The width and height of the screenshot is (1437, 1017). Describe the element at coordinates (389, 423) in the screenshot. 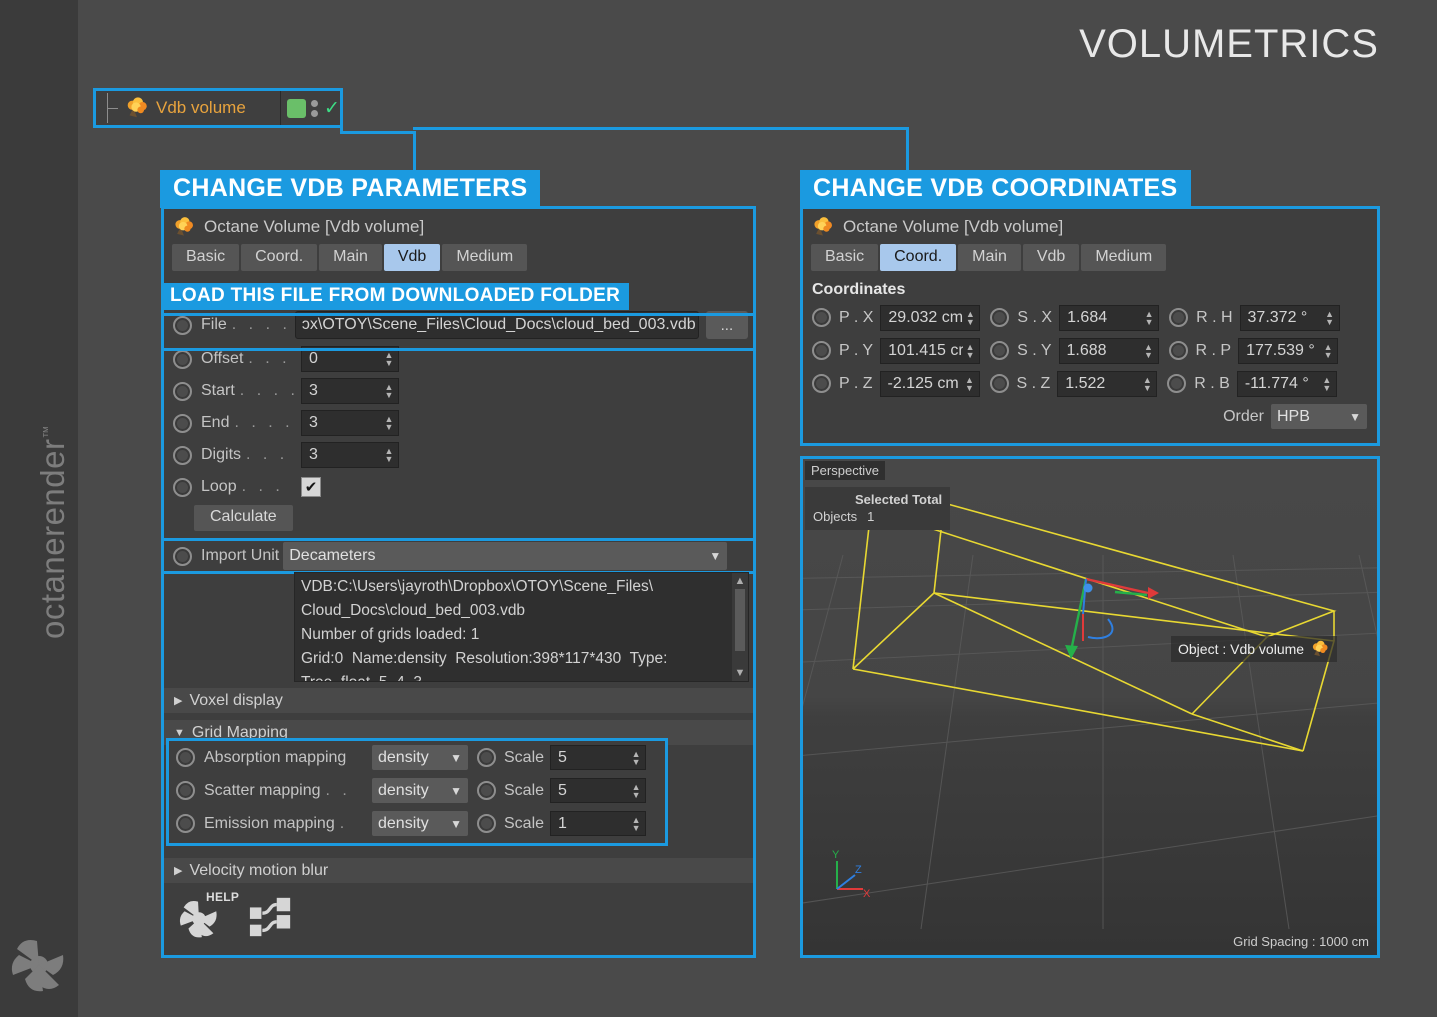

I see `end-spinner-icon: ▲ ▼` at that location.